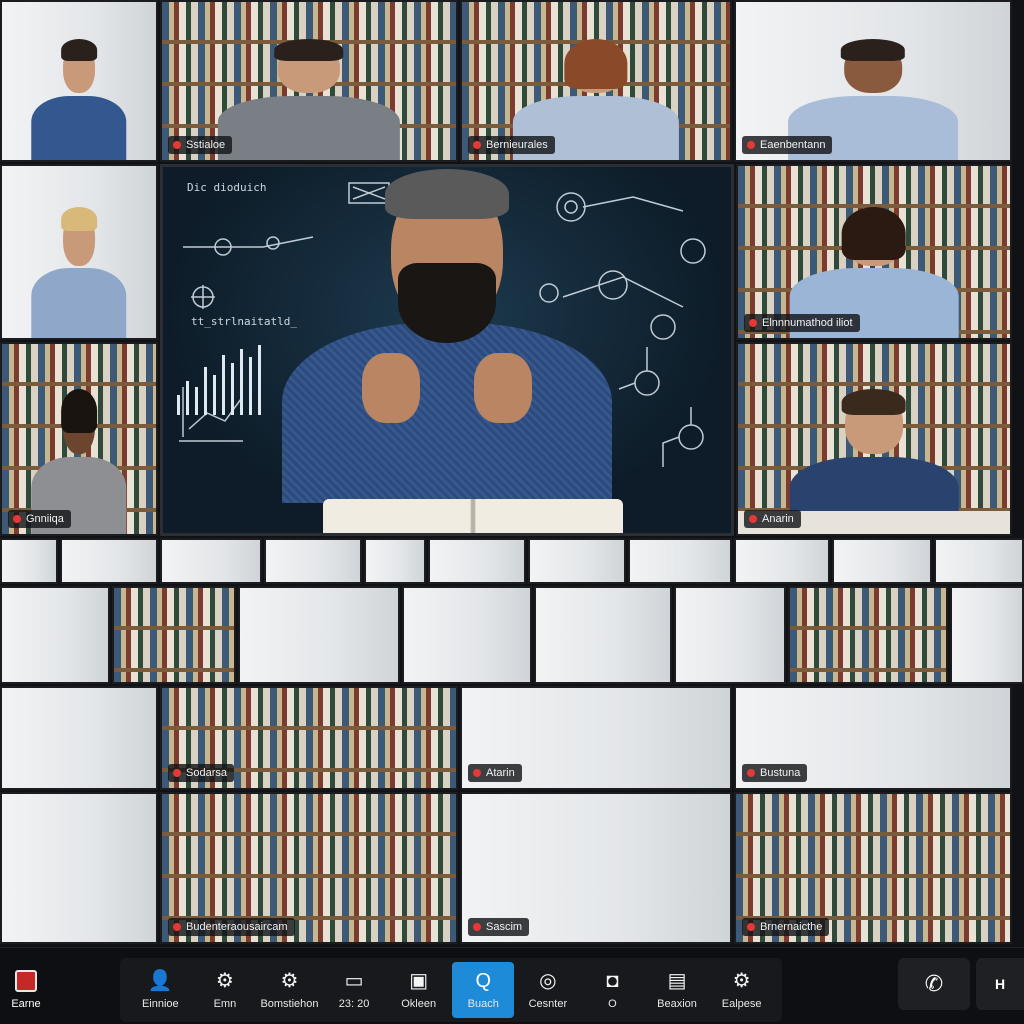 The image size is (1024, 1024). What do you see at coordinates (596, 868) in the screenshot?
I see `participant-tile: Sascim` at bounding box center [596, 868].